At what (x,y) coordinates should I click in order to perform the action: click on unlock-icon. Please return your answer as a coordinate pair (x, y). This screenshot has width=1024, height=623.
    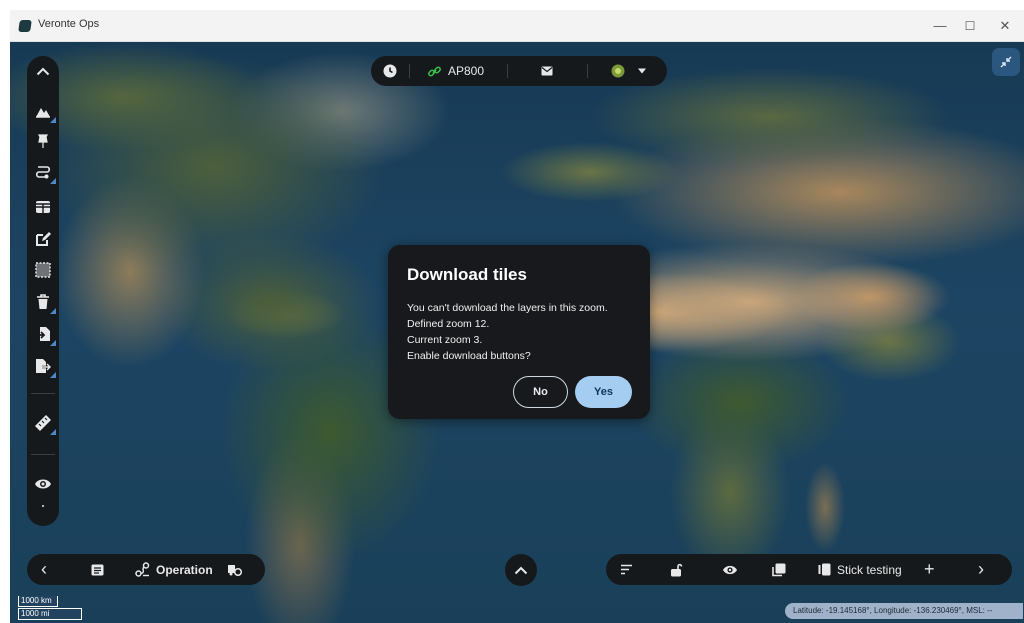
    Looking at the image, I should click on (677, 569).